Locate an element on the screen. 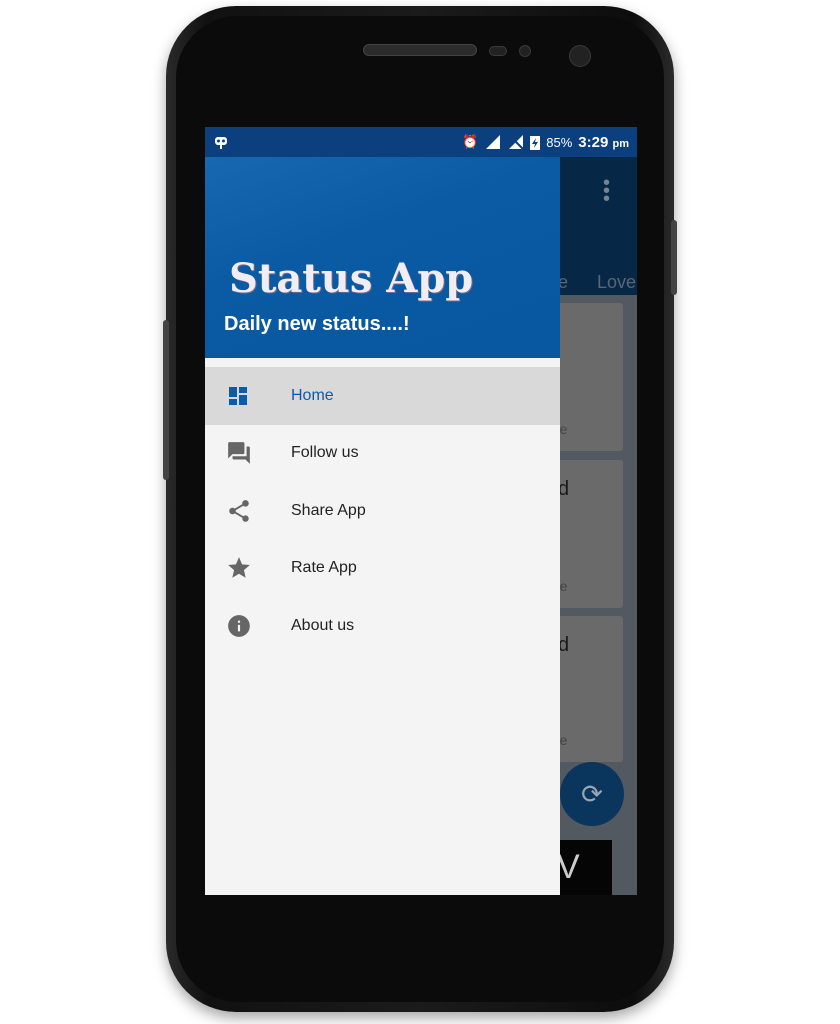 Image resolution: width=840 pixels, height=1024 pixels. menu-item-rate-app: Rate App is located at coordinates (382, 569).